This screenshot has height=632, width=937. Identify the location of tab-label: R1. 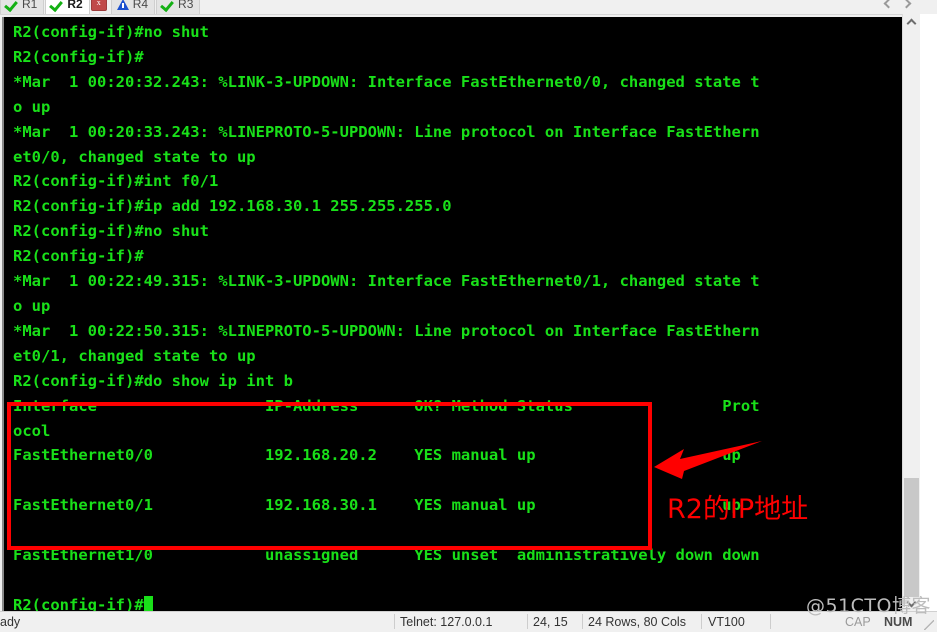
(30, 5).